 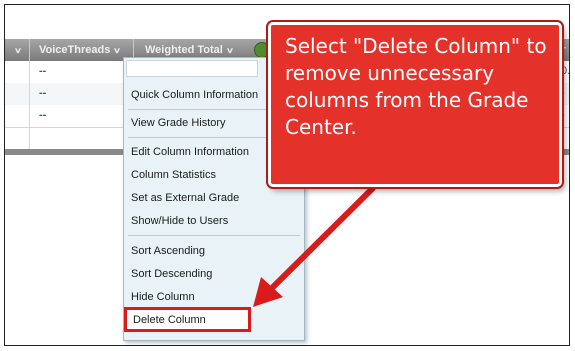 I want to click on arrow-shaft, so click(x=323, y=237).